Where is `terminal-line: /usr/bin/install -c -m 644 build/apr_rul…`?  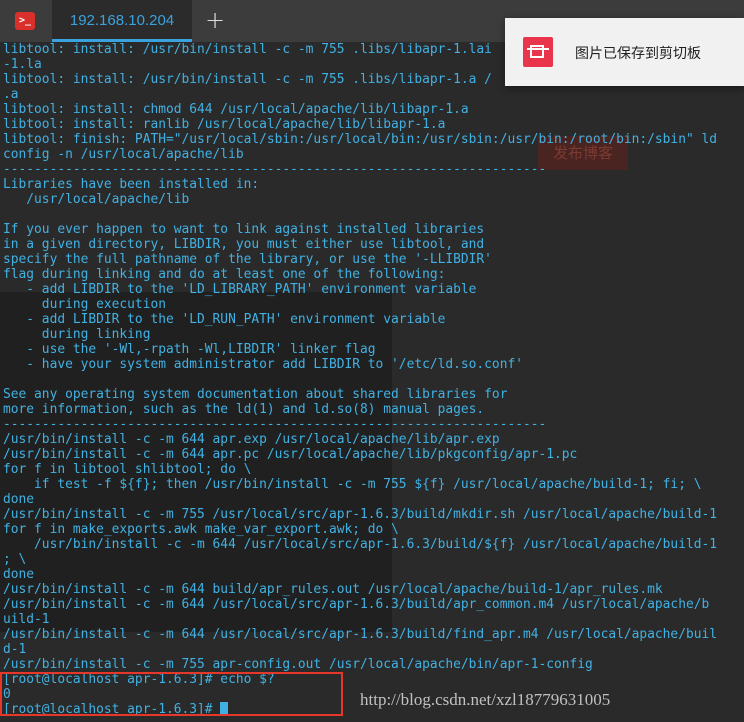 terminal-line: /usr/bin/install -c -m 644 build/apr_rul… is located at coordinates (333, 589).